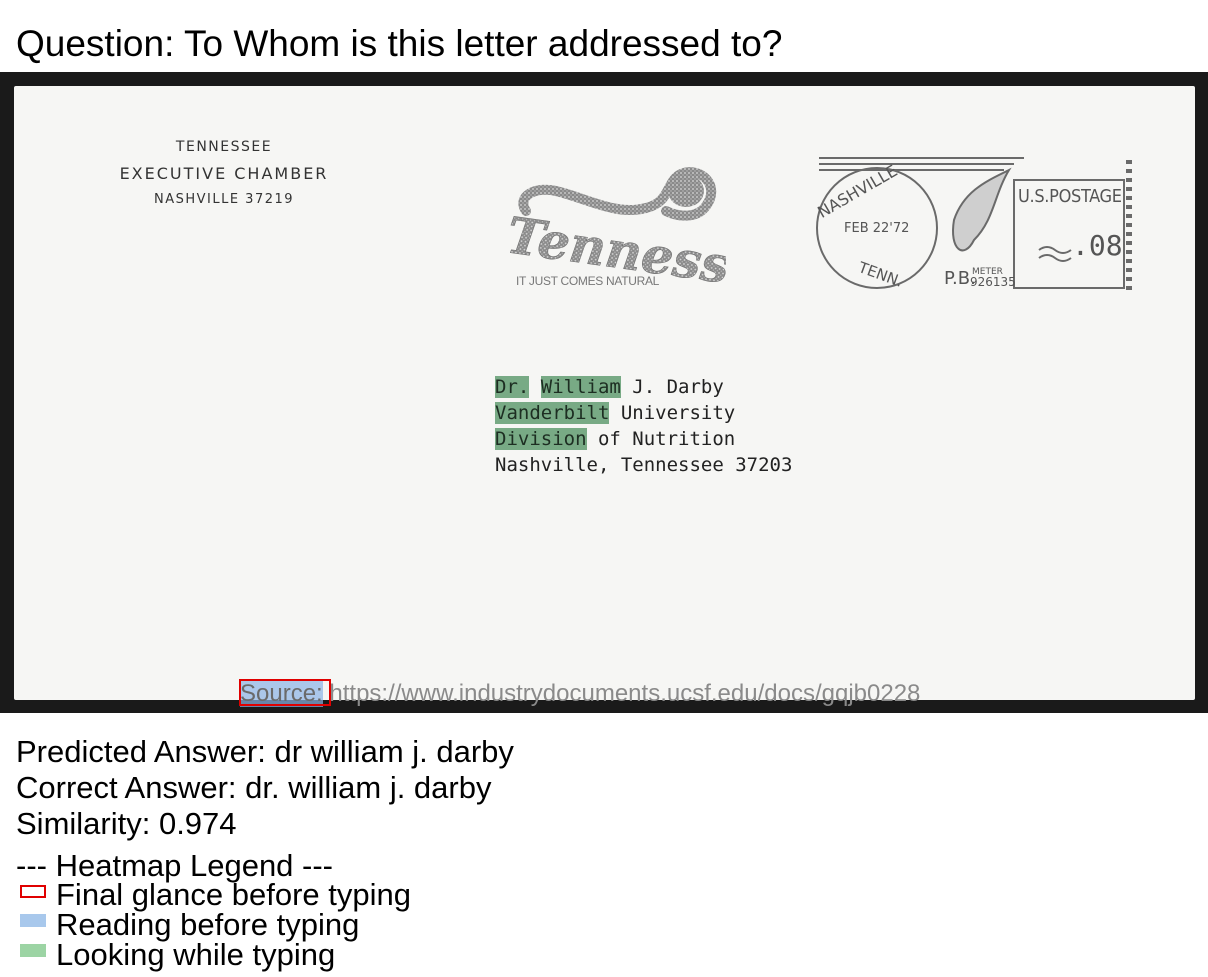 The width and height of the screenshot is (1208, 977). Describe the element at coordinates (224, 147) in the screenshot. I see `sender-line: TENNESSEE` at that location.